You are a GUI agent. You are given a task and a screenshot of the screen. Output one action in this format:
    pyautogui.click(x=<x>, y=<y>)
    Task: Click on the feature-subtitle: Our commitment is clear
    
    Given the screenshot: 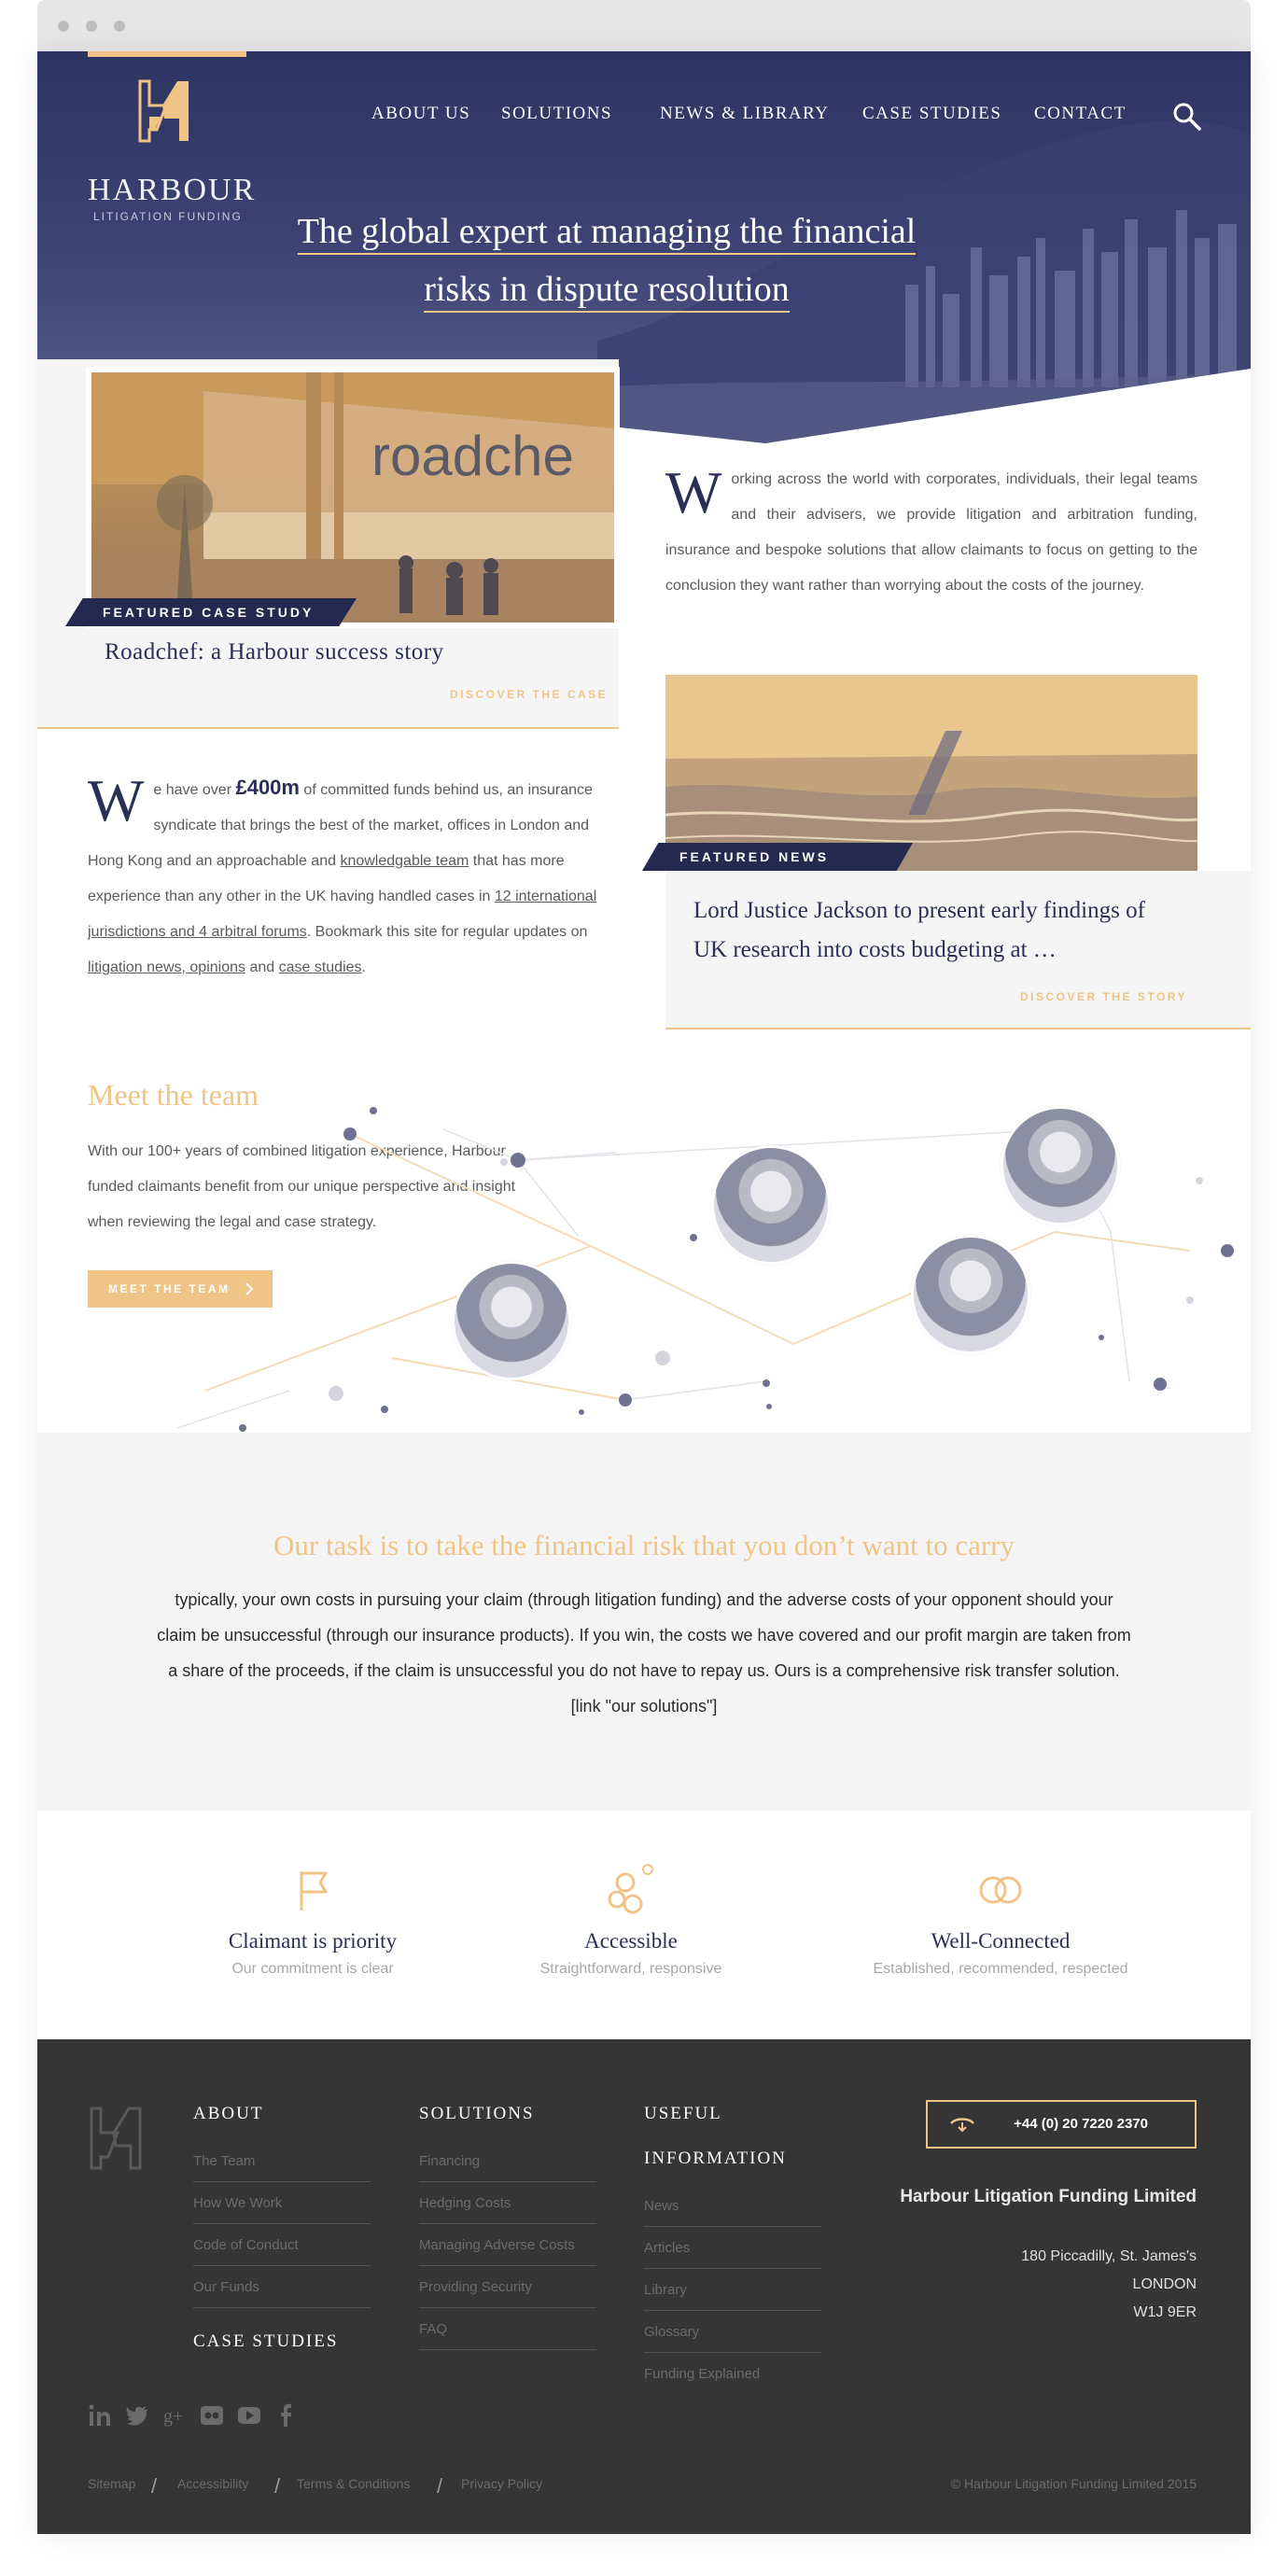 What is the action you would take?
    pyautogui.click(x=312, y=1969)
    